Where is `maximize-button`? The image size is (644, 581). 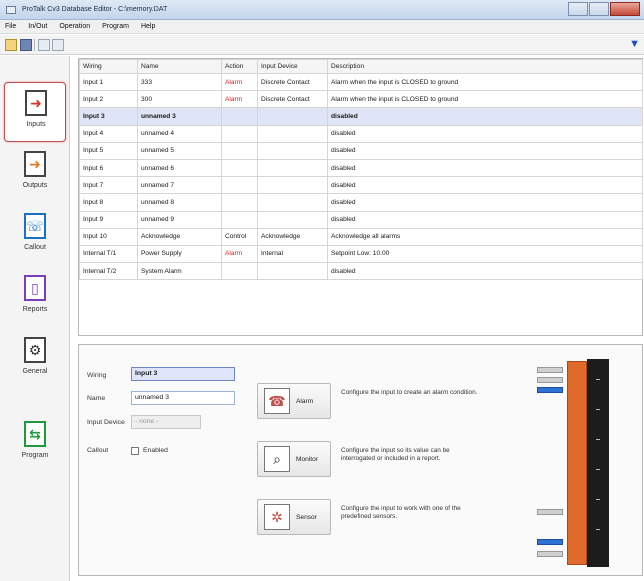
maximize-button is located at coordinates (599, 9).